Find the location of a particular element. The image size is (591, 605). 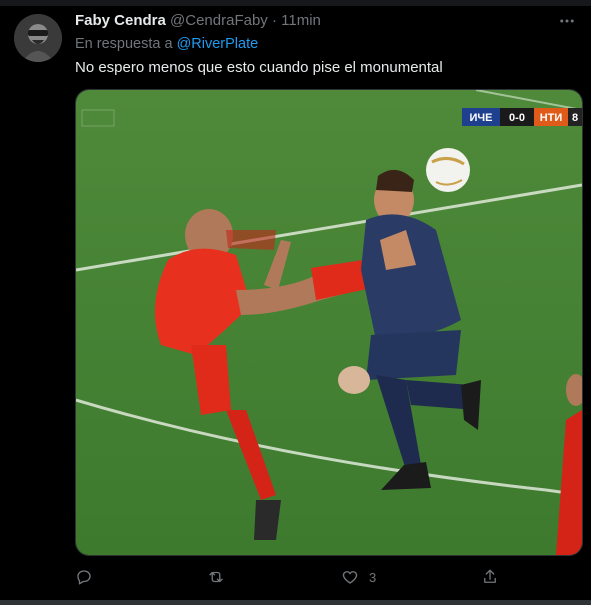

scoreboard-extra: 8 is located at coordinates (575, 118).